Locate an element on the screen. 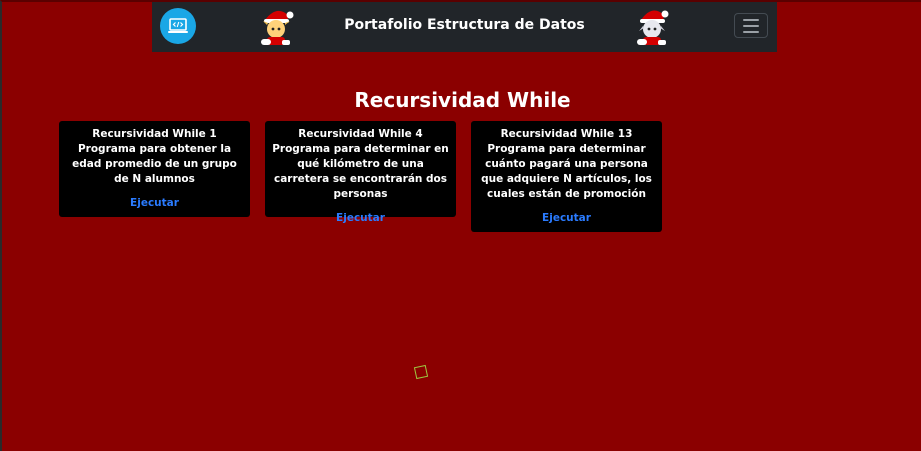 Image resolution: width=921 pixels, height=451 pixels. brand-title: Portafolio Estructura de Datos is located at coordinates (464, 25).